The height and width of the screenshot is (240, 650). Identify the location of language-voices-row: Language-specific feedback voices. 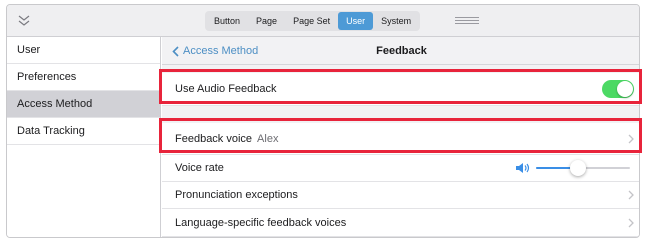
(400, 223).